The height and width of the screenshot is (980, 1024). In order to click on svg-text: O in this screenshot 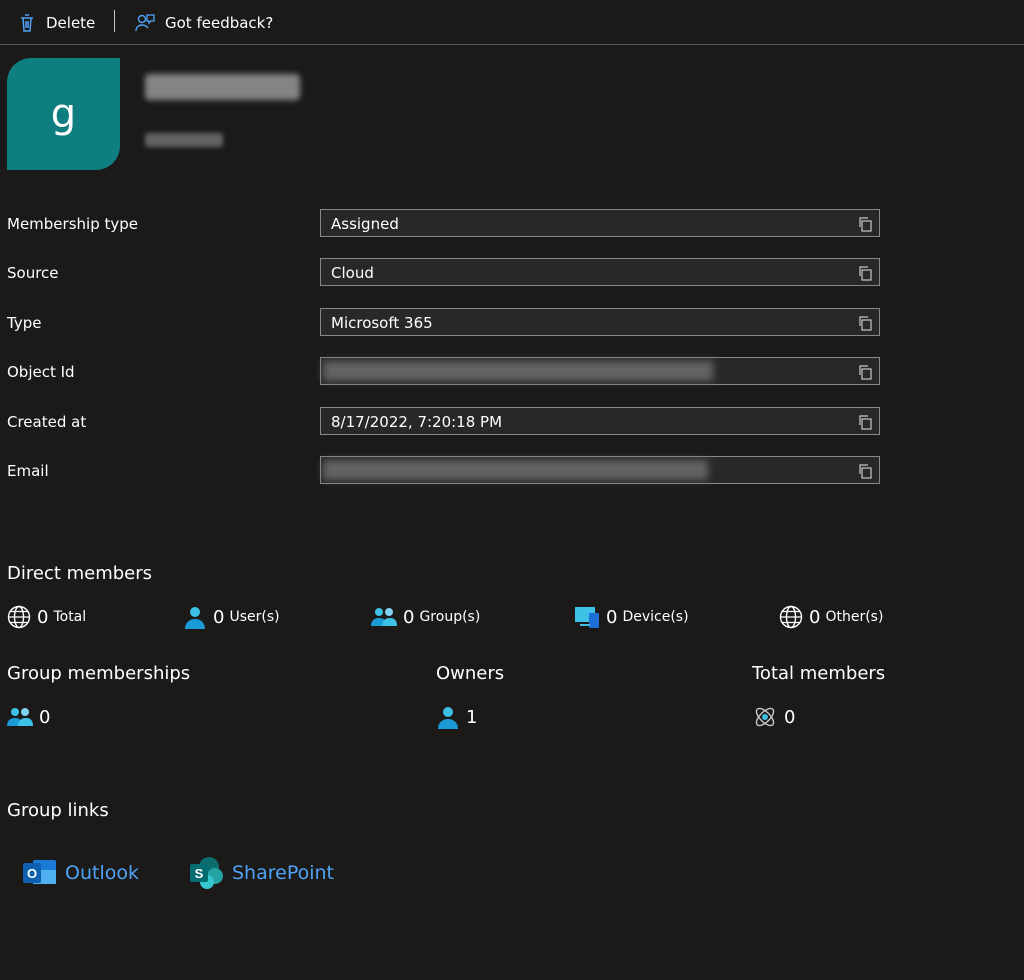, I will do `click(32, 873)`.